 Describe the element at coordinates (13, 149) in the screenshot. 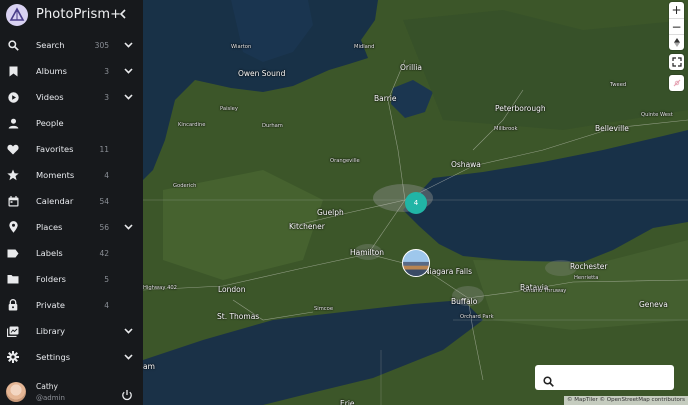

I see `heart-icon` at that location.